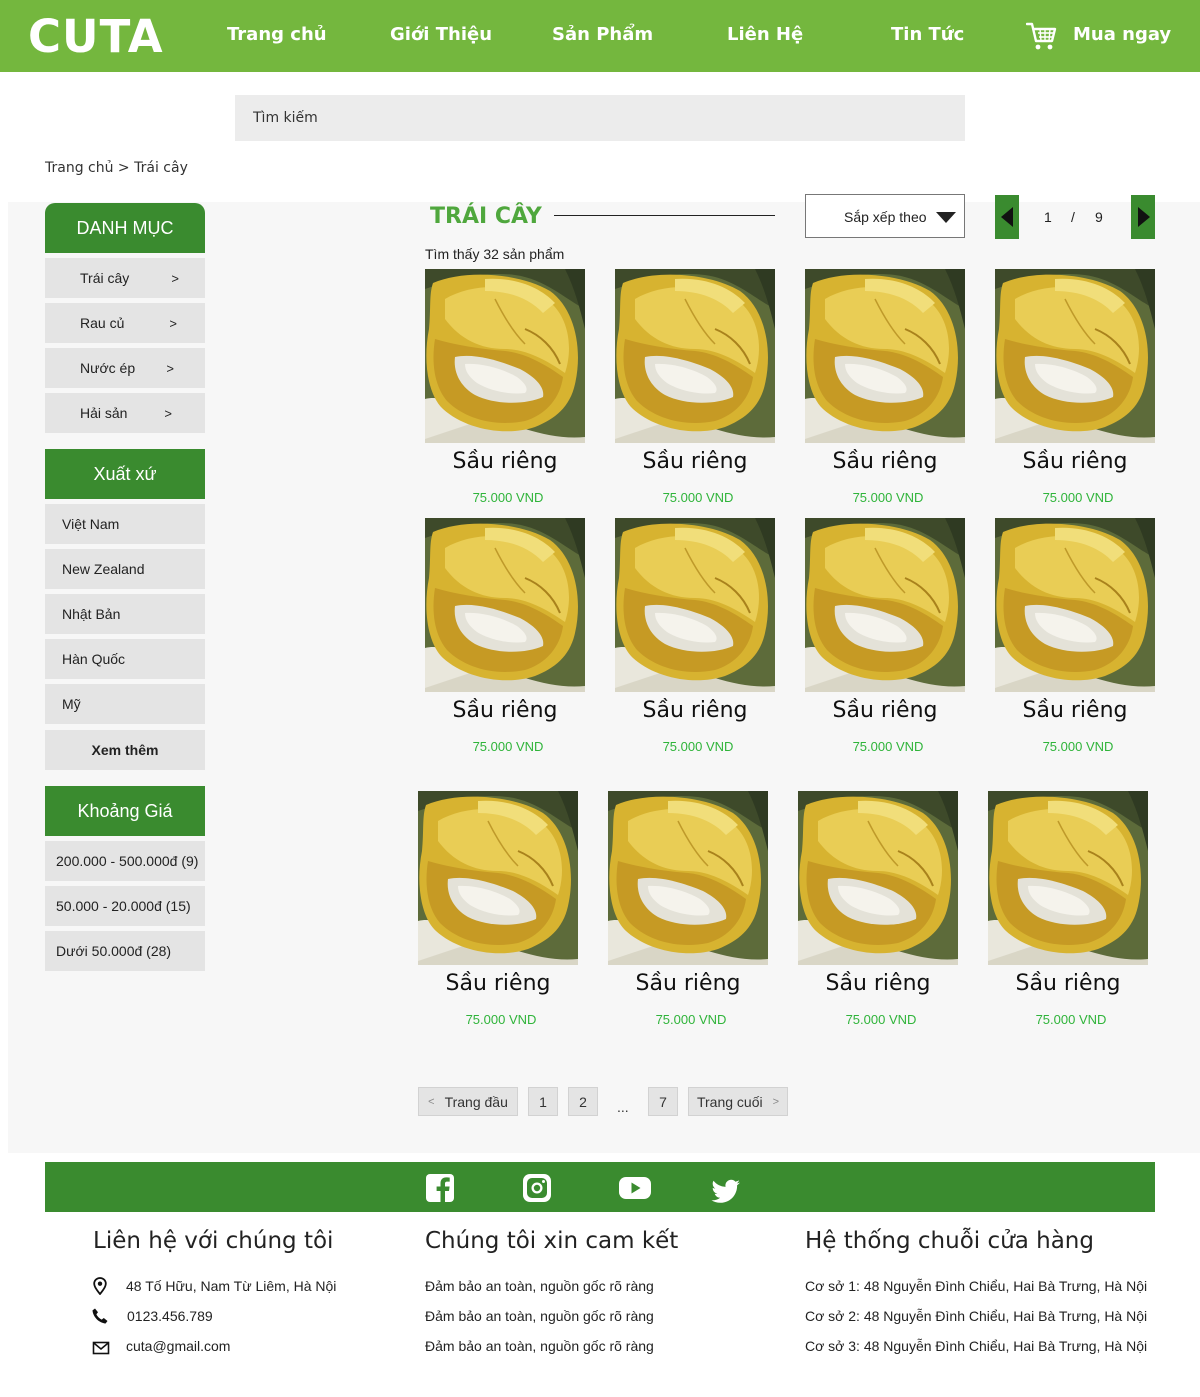  What do you see at coordinates (602, 36) in the screenshot?
I see `nav-products: Sản Phẩm` at bounding box center [602, 36].